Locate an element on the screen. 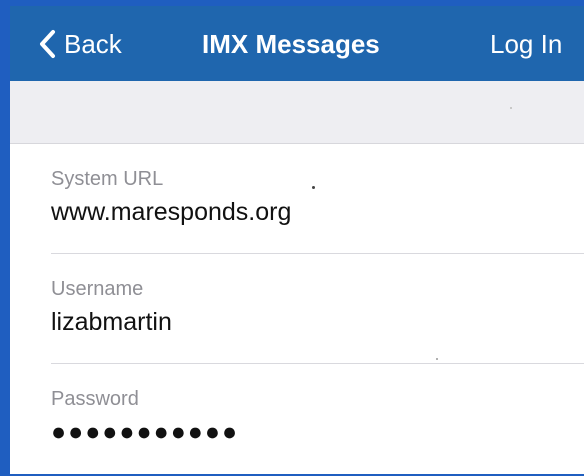  back-button: Back is located at coordinates (80, 44).